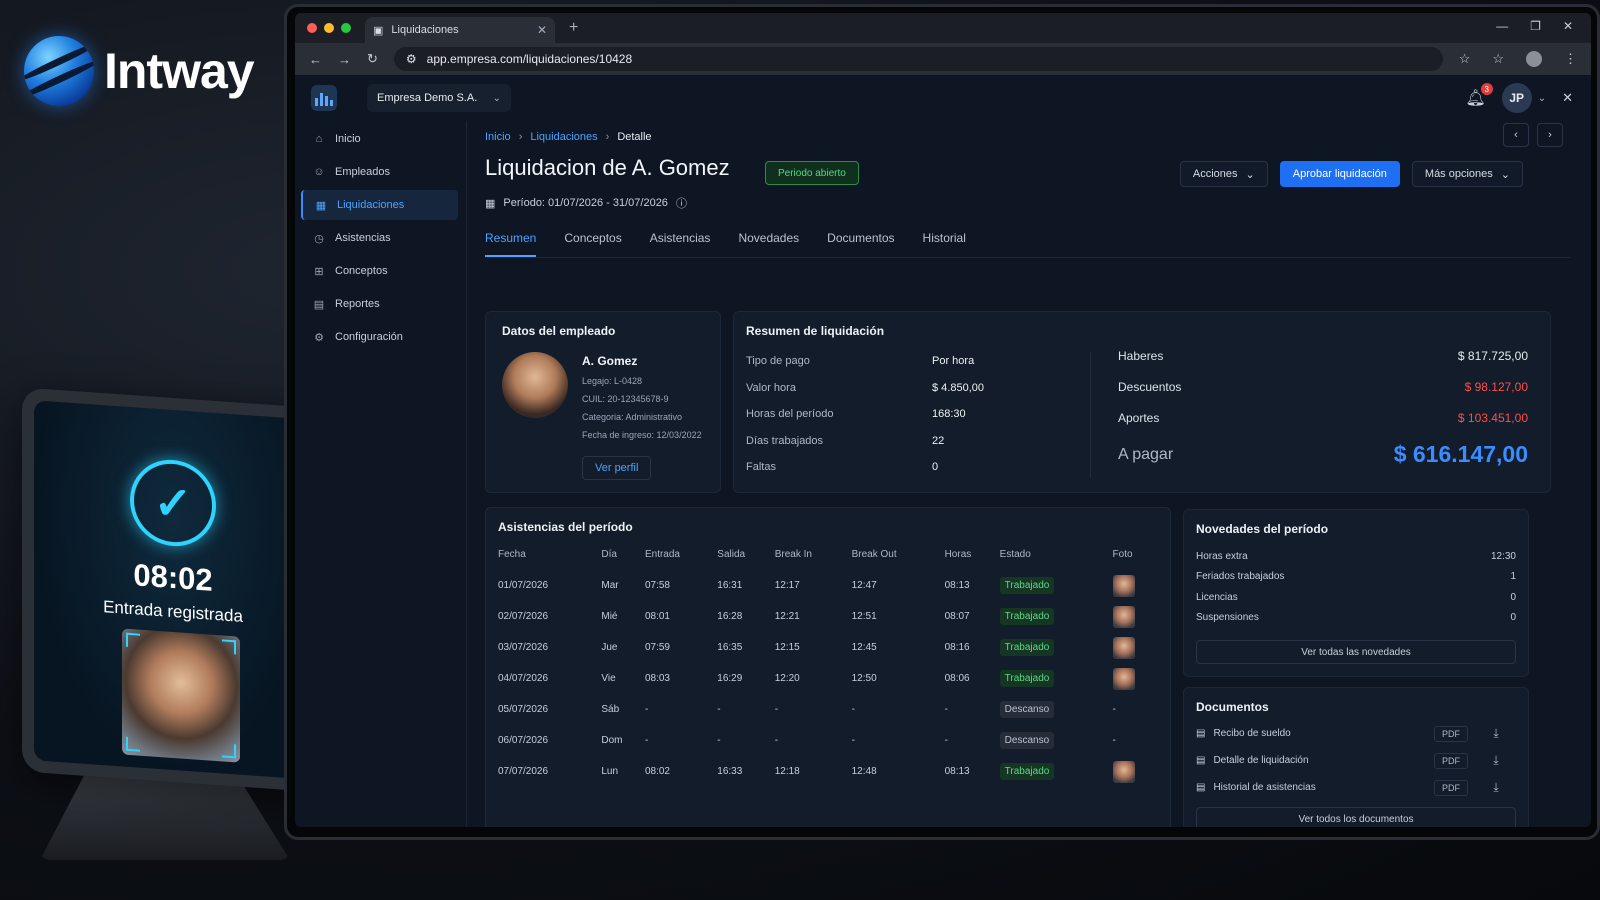 The image size is (1600, 900). I want to click on breadcrumb-home: Inicio, so click(498, 137).